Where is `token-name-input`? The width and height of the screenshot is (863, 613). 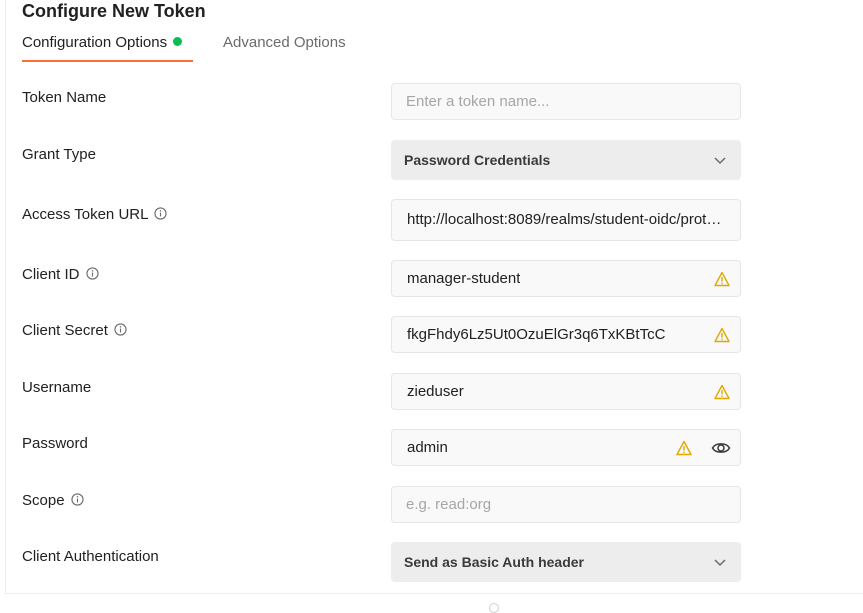
token-name-input is located at coordinates (566, 101).